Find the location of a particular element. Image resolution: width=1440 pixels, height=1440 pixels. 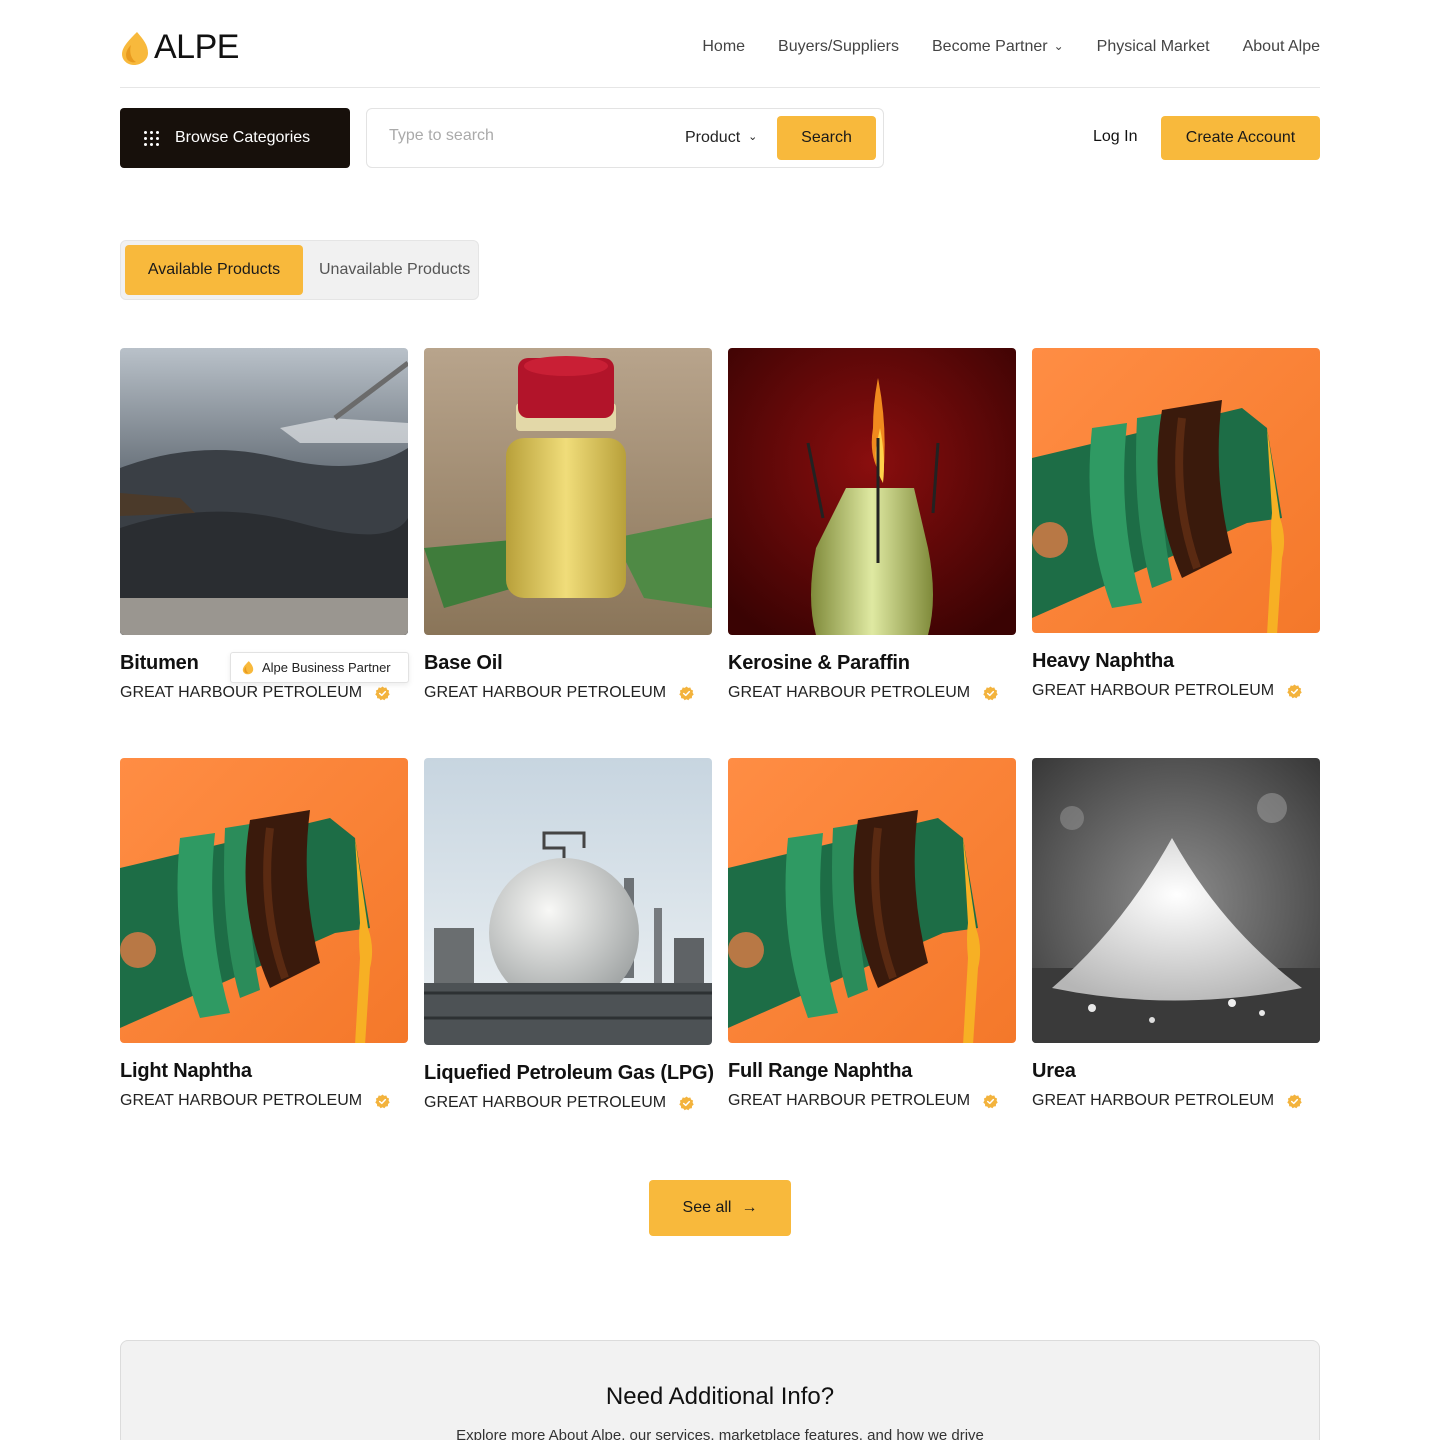

logo: ALPE is located at coordinates (179, 47).